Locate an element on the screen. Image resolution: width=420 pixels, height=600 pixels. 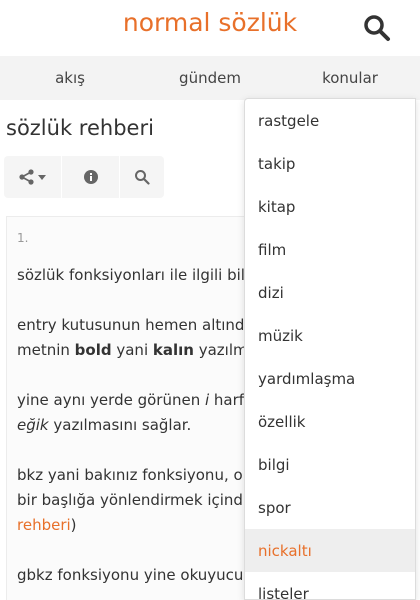
dropdown-item-rastgele: rastgele is located at coordinates (330, 120).